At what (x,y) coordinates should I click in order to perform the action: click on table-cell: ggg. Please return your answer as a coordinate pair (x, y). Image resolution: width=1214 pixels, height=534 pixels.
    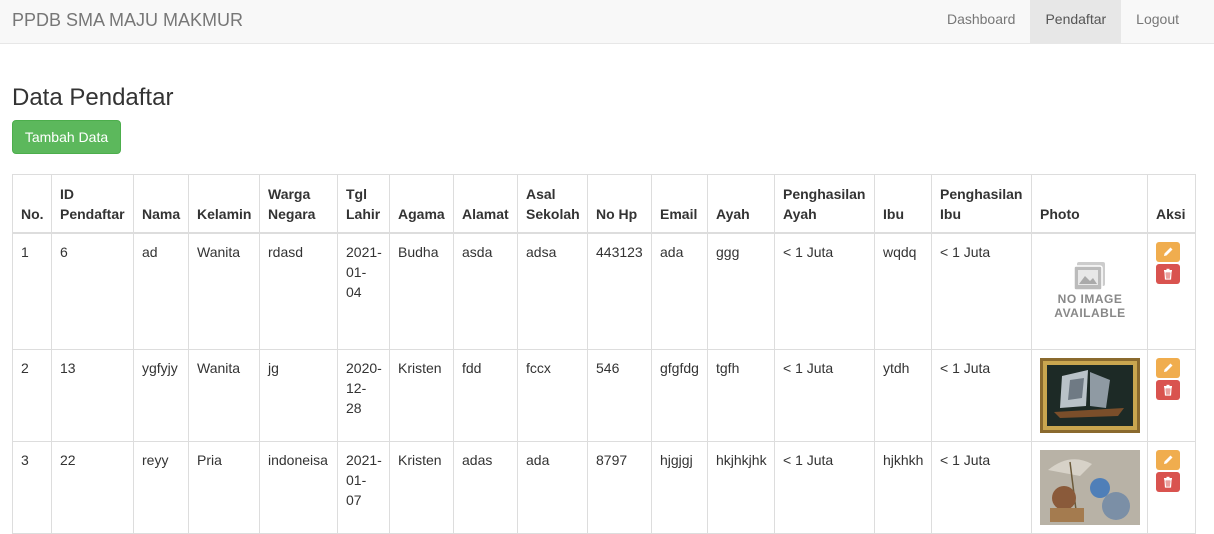
    Looking at the image, I should click on (741, 291).